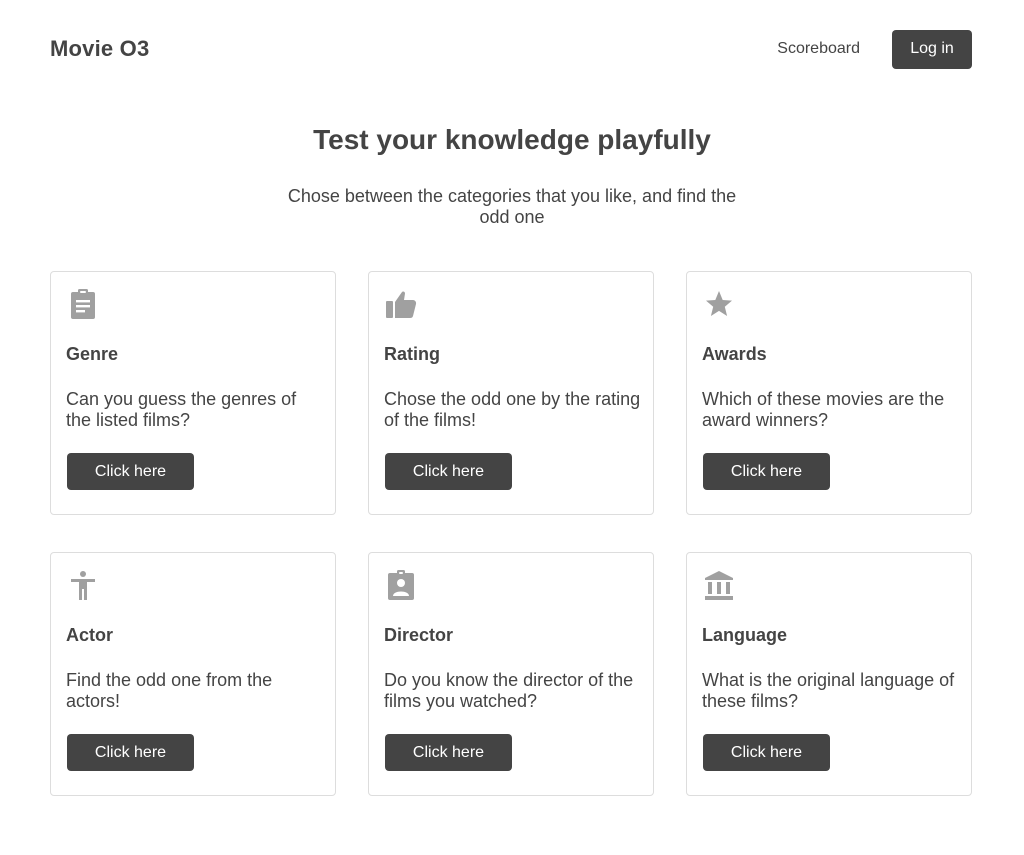  I want to click on card-title: Director, so click(419, 635).